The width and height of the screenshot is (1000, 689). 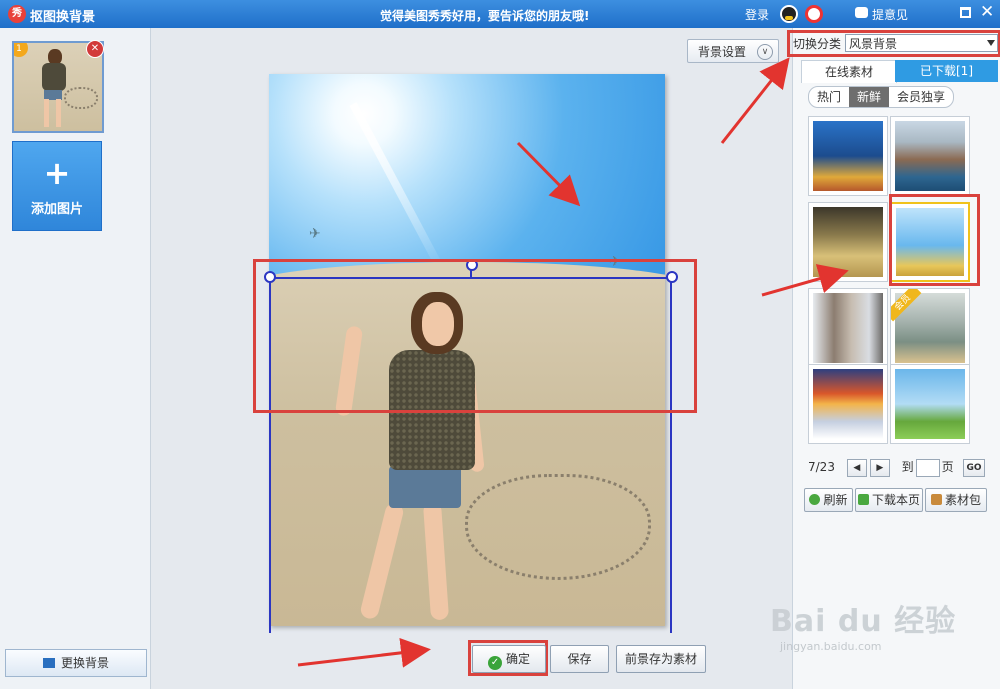 I want to click on login-link: 登录, so click(x=757, y=14).